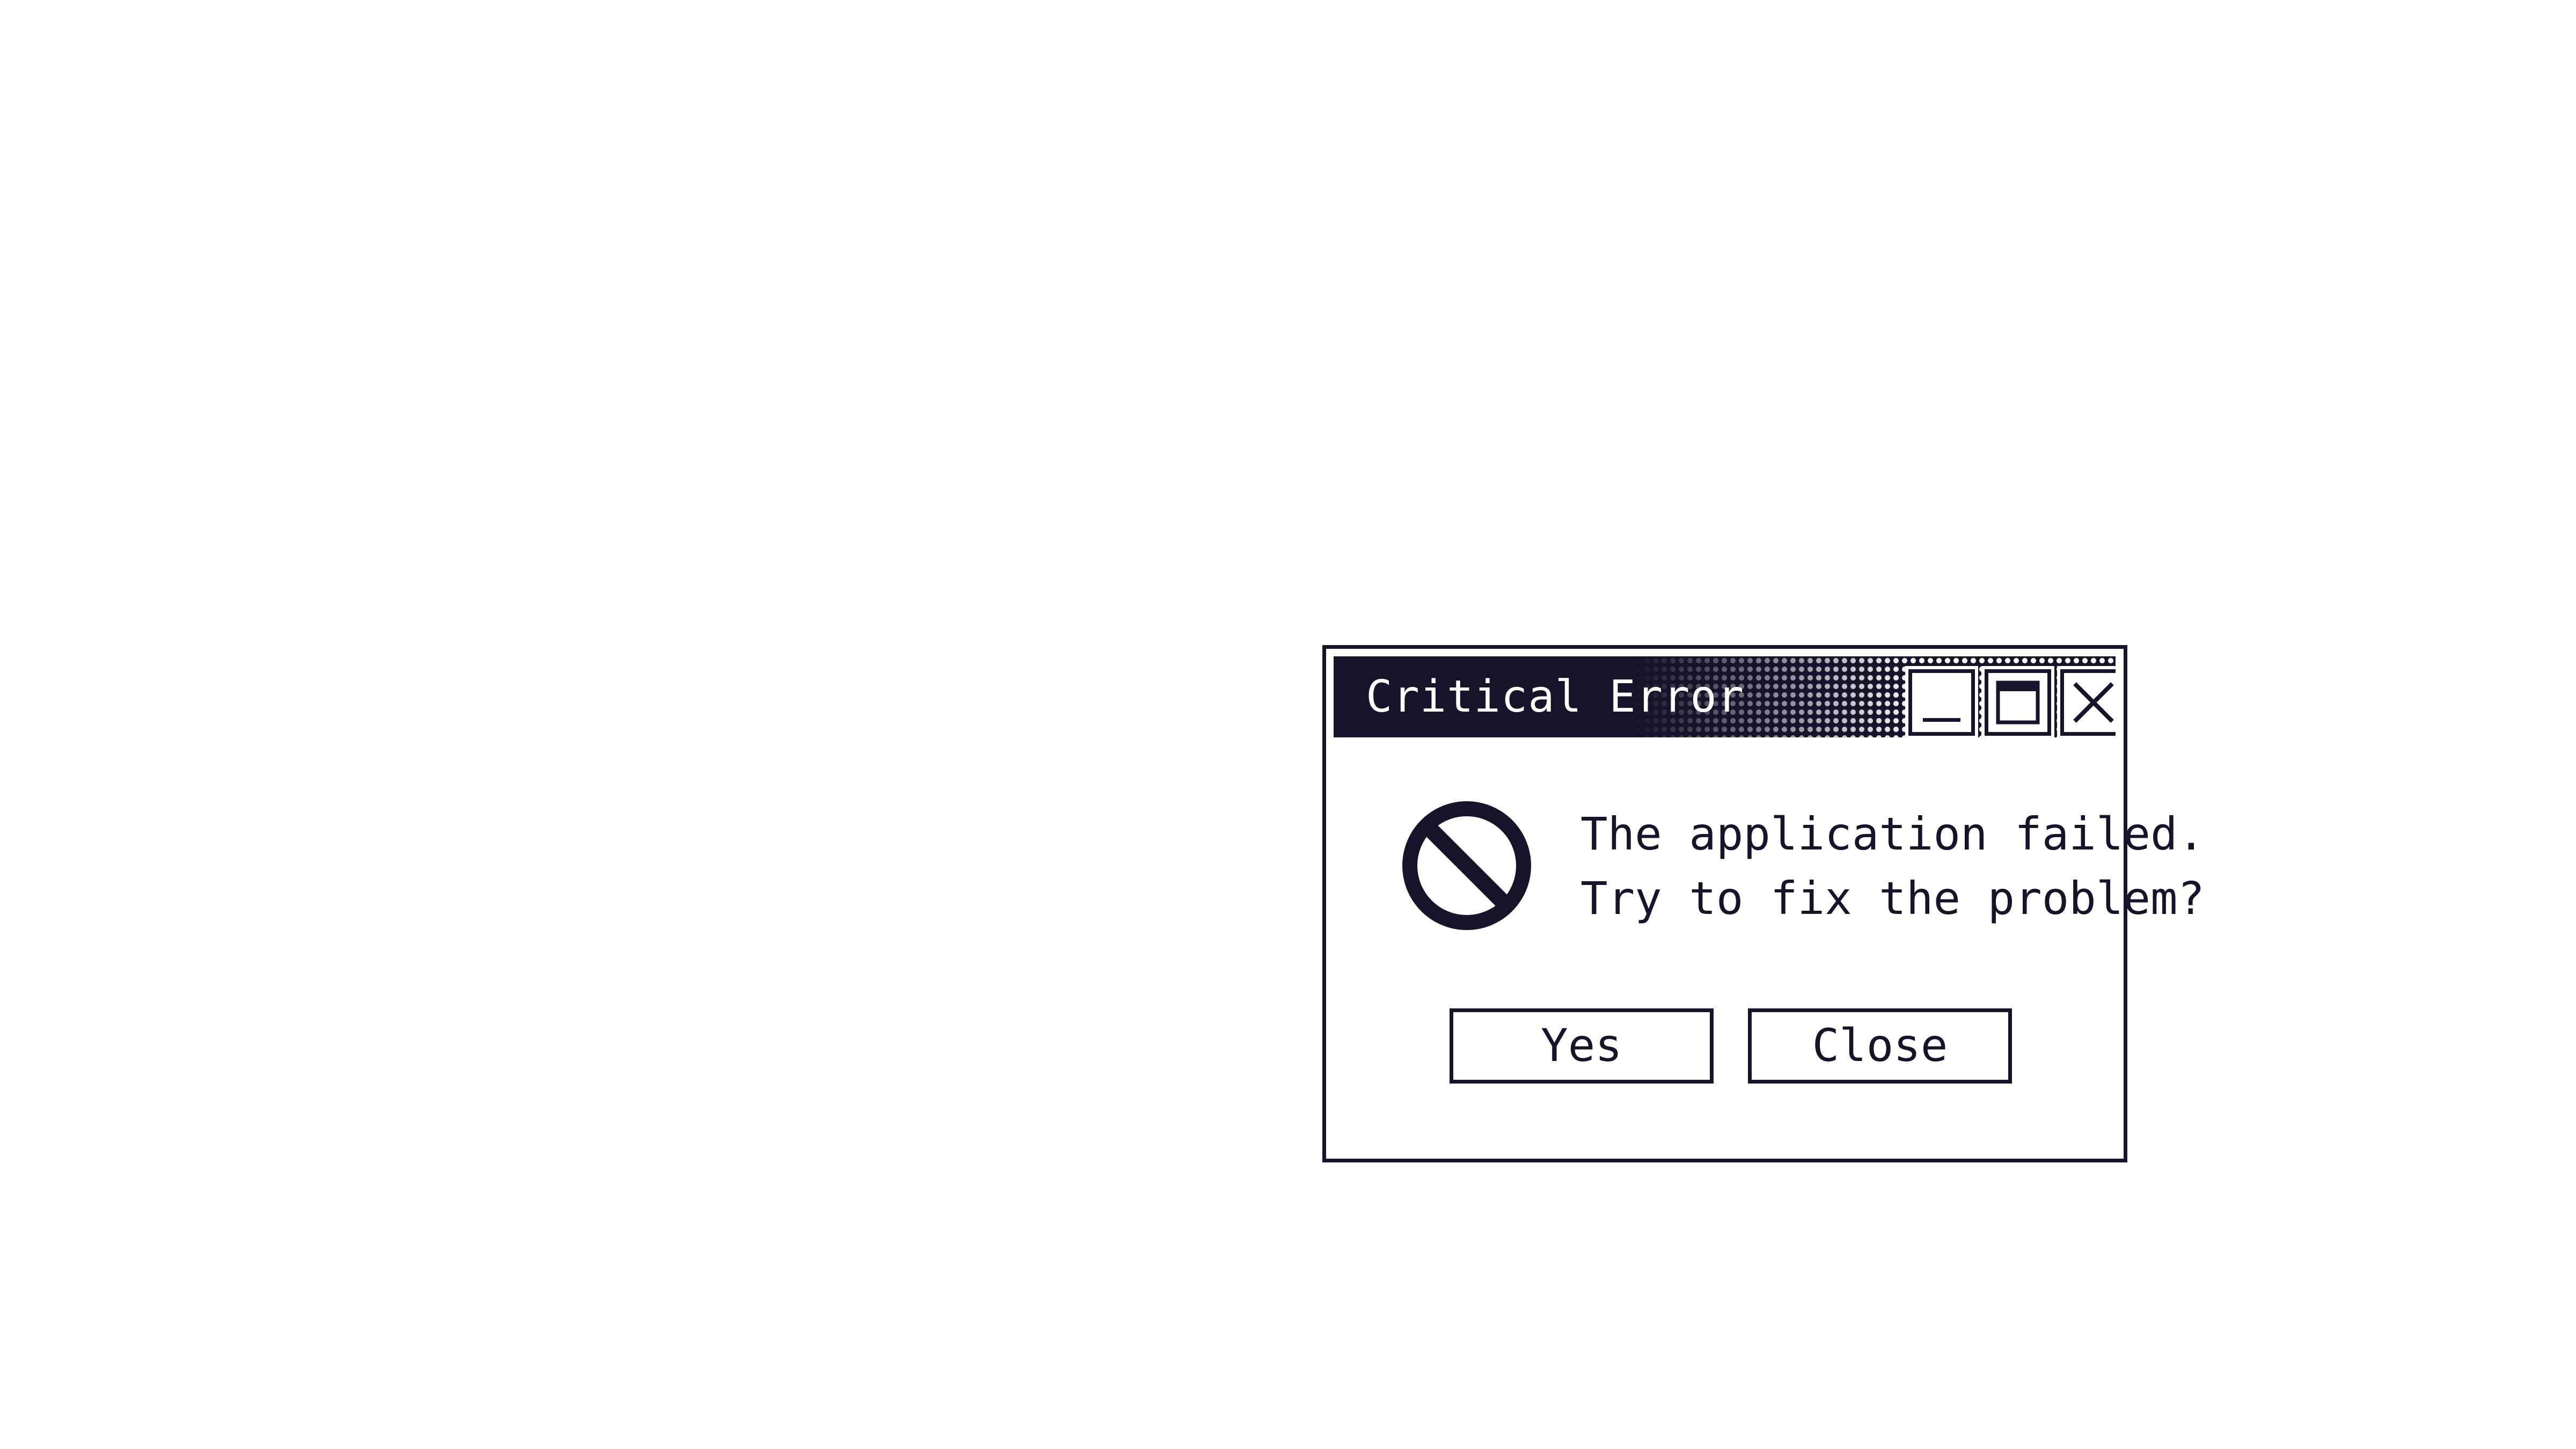  What do you see at coordinates (1941, 701) in the screenshot?
I see `minimize-button` at bounding box center [1941, 701].